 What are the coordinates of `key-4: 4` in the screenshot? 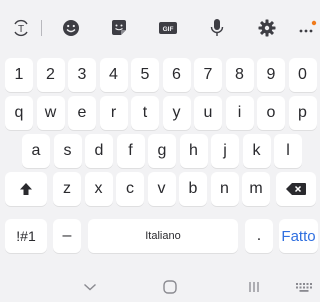 It's located at (113, 75).